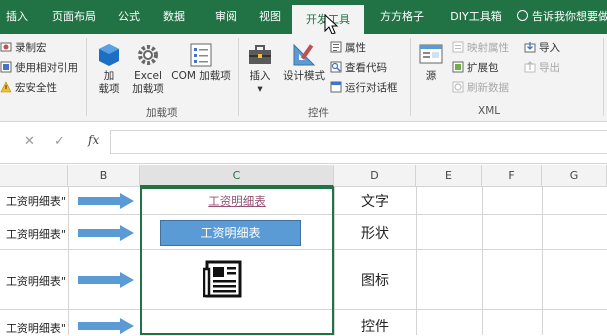  I want to click on cell-d-row1: 文字, so click(375, 201).